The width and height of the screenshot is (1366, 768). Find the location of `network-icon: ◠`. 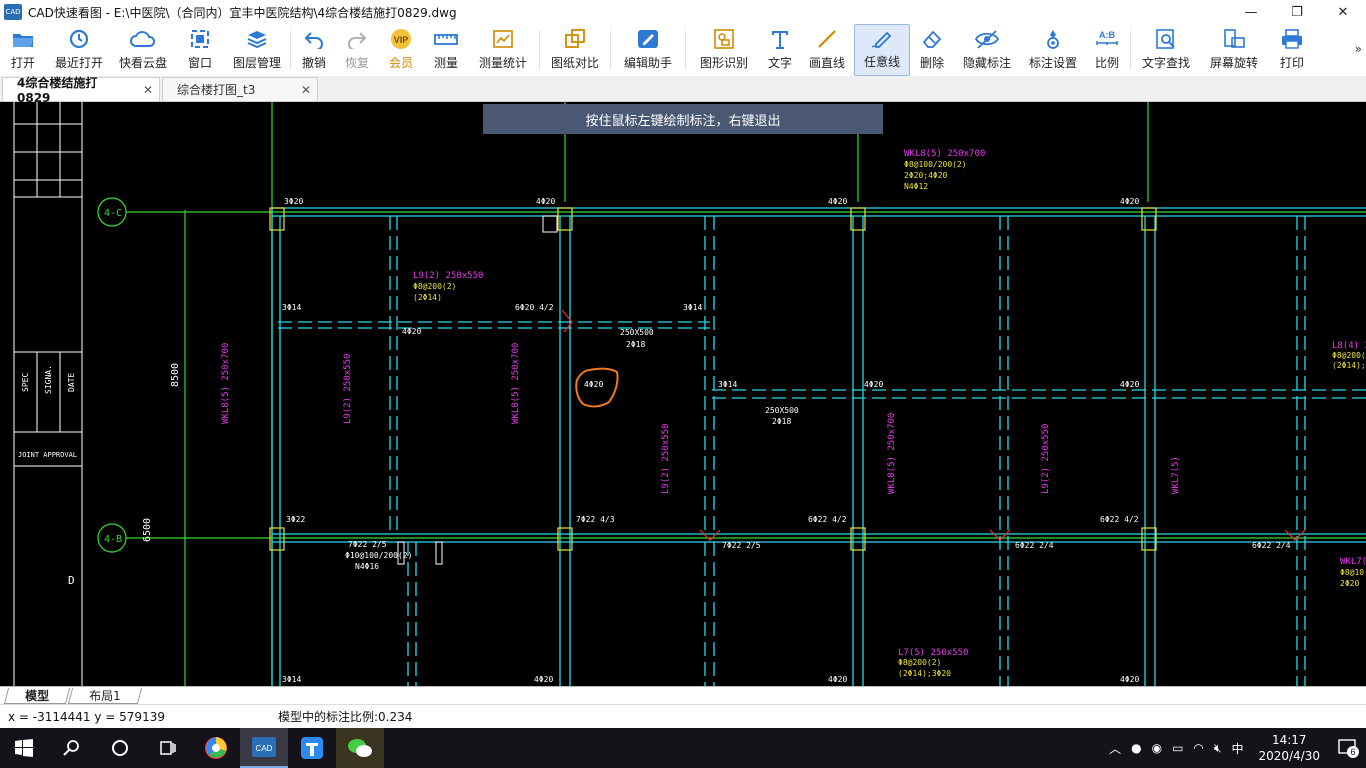

network-icon: ◠ is located at coordinates (1198, 748).